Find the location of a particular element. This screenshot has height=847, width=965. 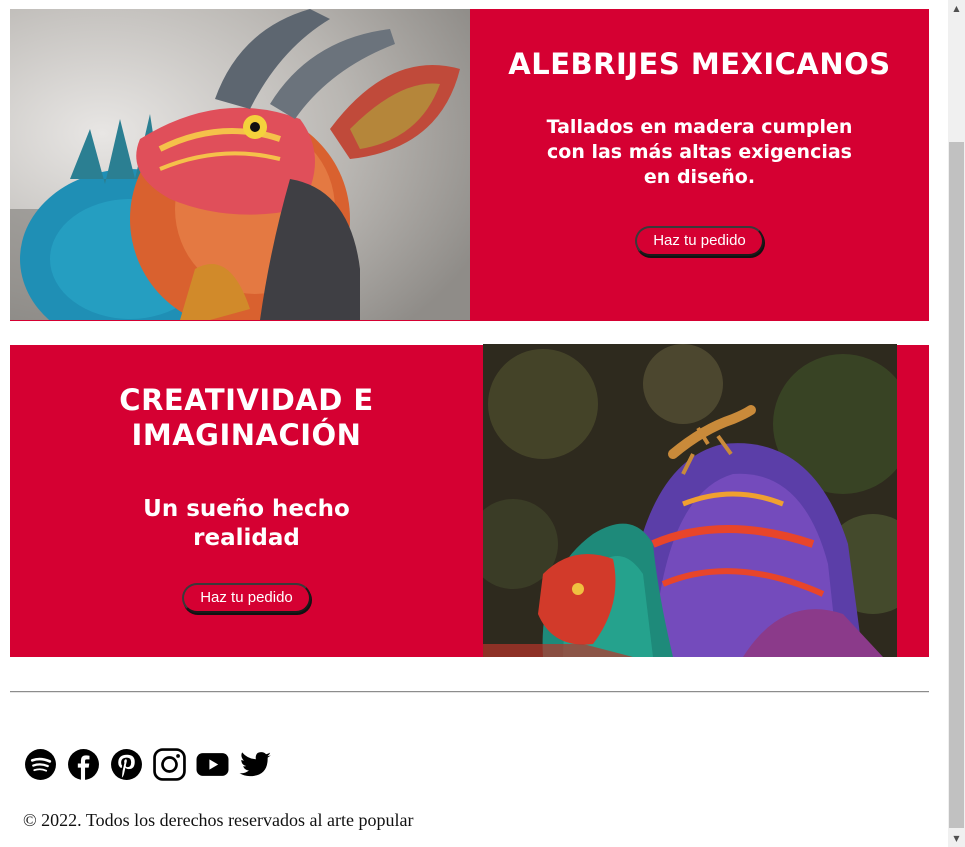

scroll-up-arrow-icon: ▲ is located at coordinates (956, 8).